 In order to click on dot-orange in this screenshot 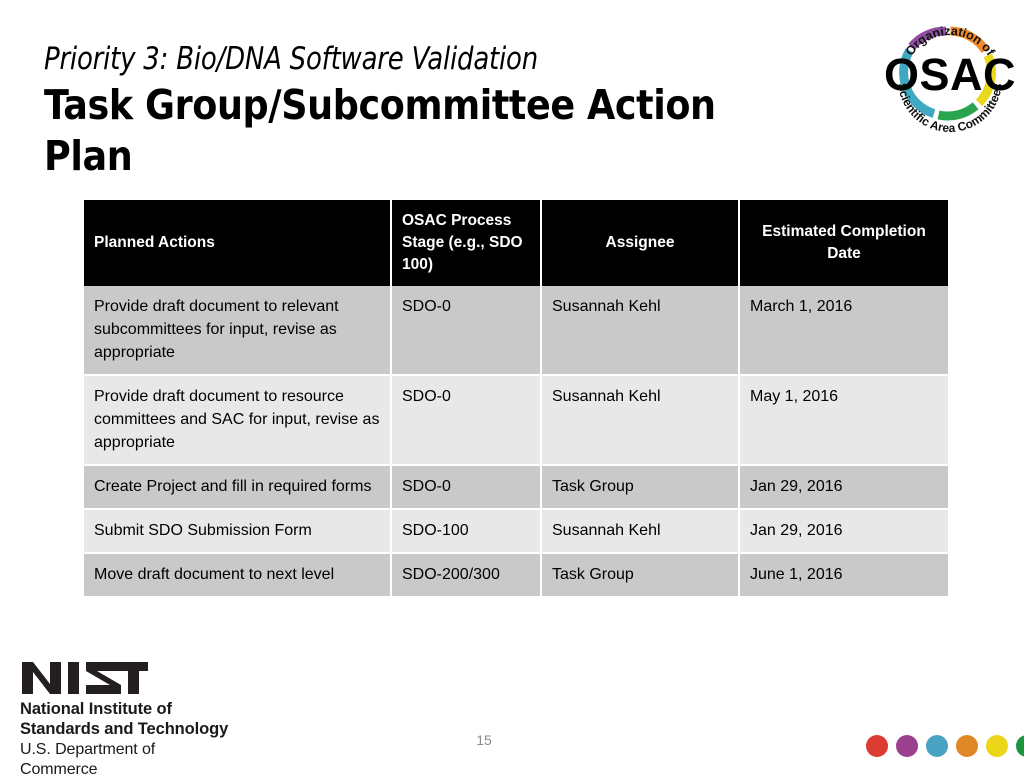, I will do `click(967, 746)`.